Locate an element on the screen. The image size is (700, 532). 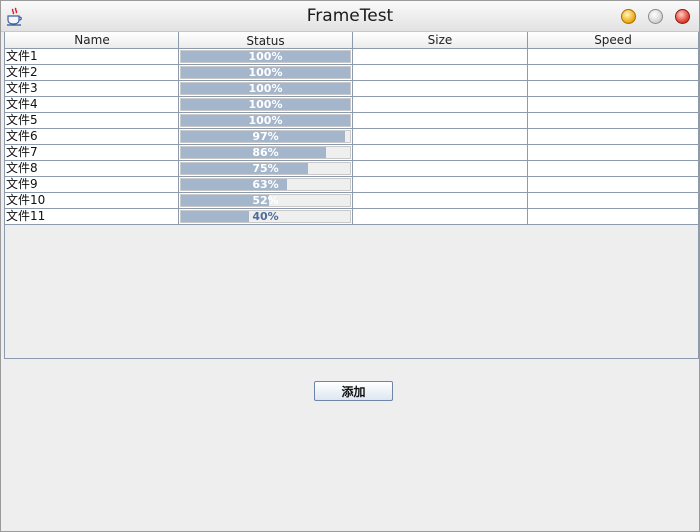
file-name-cell: 文件6 is located at coordinates (92, 136).